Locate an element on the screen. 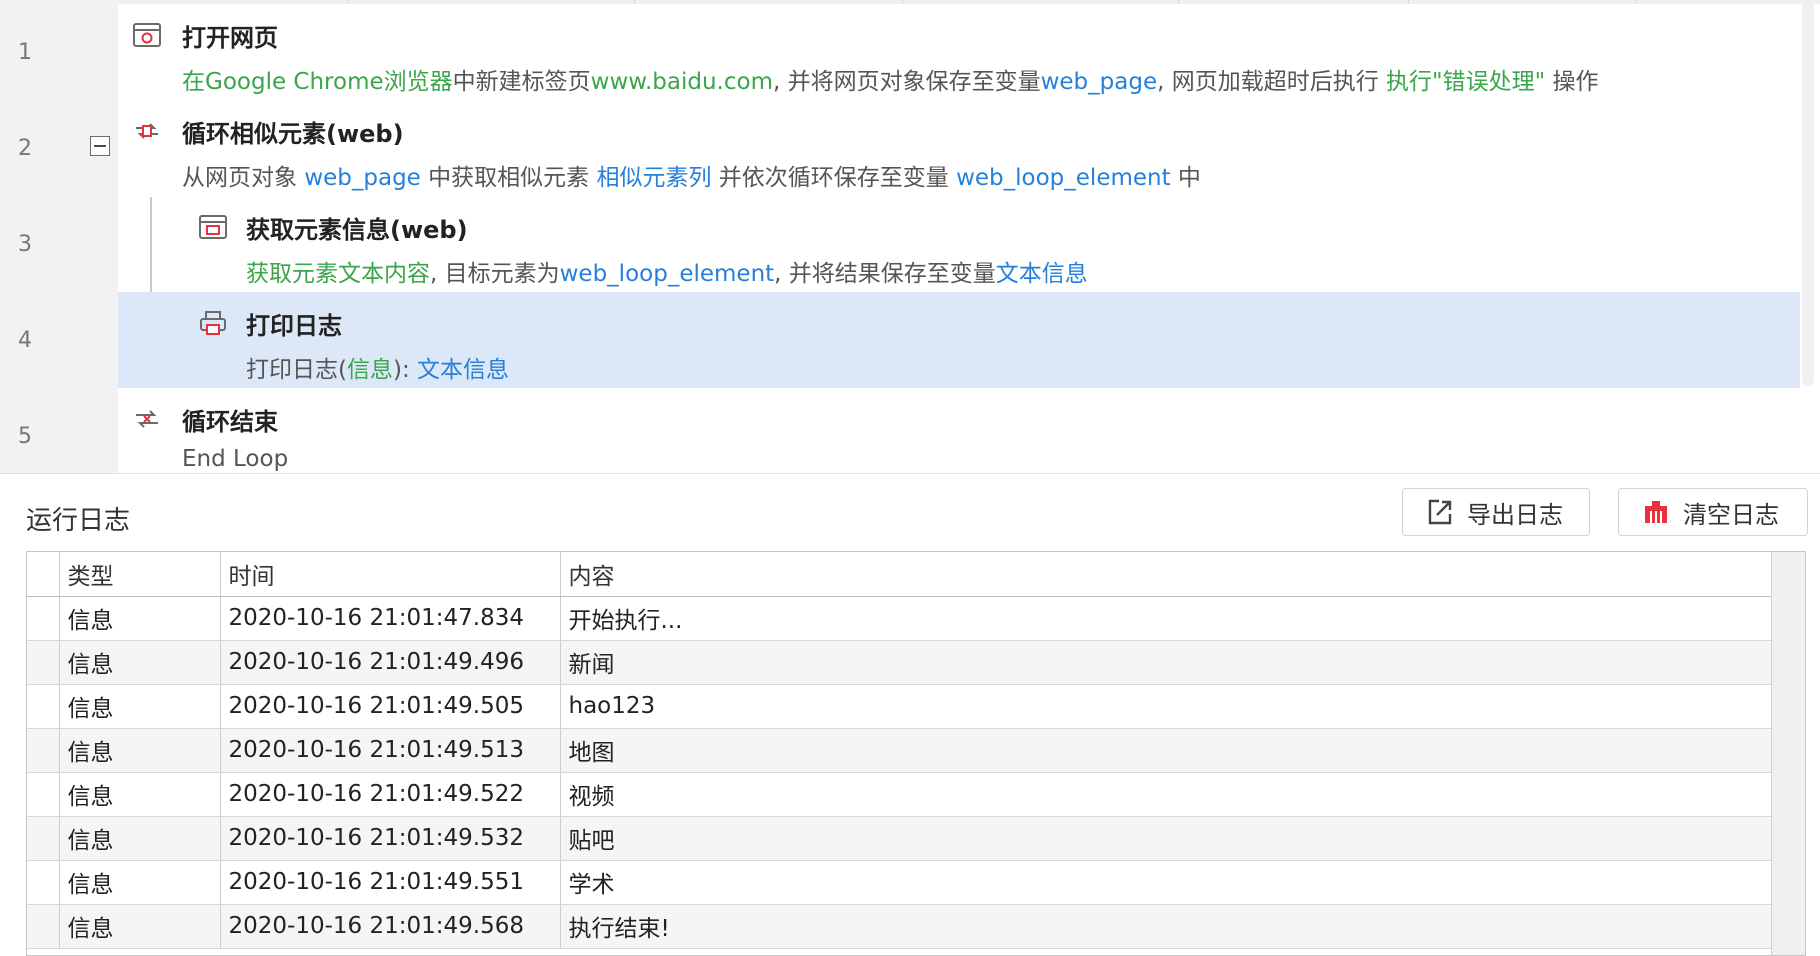 Image resolution: width=1820 pixels, height=956 pixels. description-segment: 文本信息 is located at coordinates (463, 370).